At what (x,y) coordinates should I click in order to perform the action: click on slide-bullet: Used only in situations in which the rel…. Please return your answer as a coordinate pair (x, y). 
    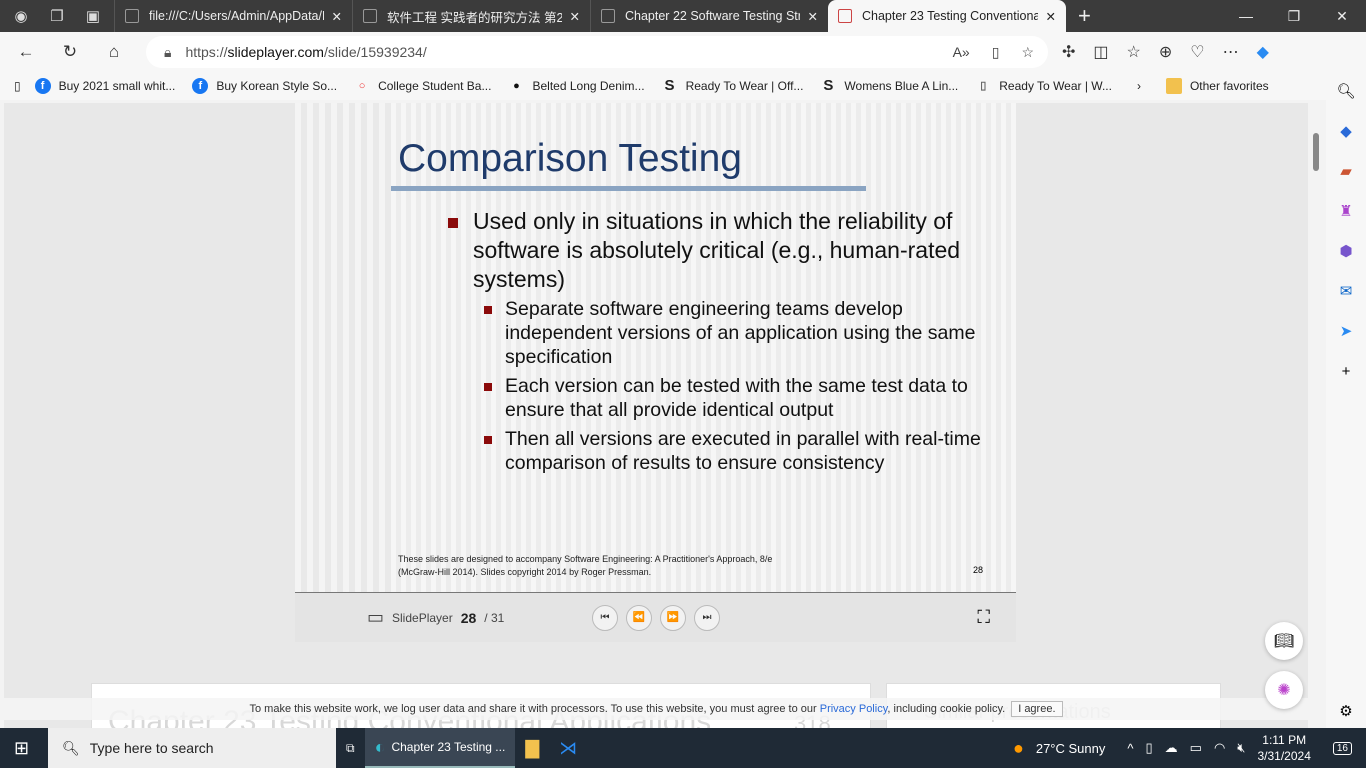
    Looking at the image, I should click on (725, 250).